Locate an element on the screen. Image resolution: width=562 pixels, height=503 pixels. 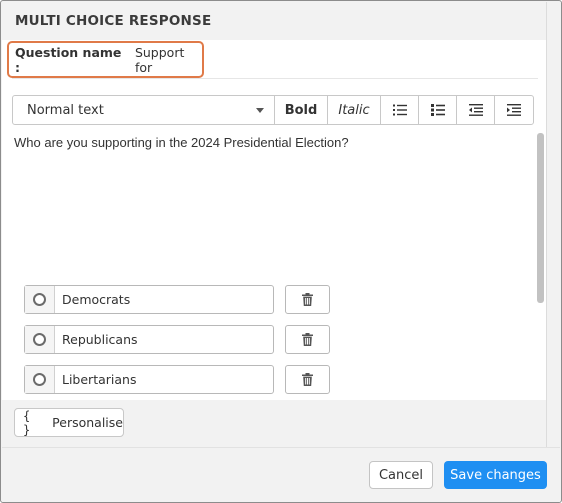
dialog-scrollbar-track is located at coordinates (553, 224).